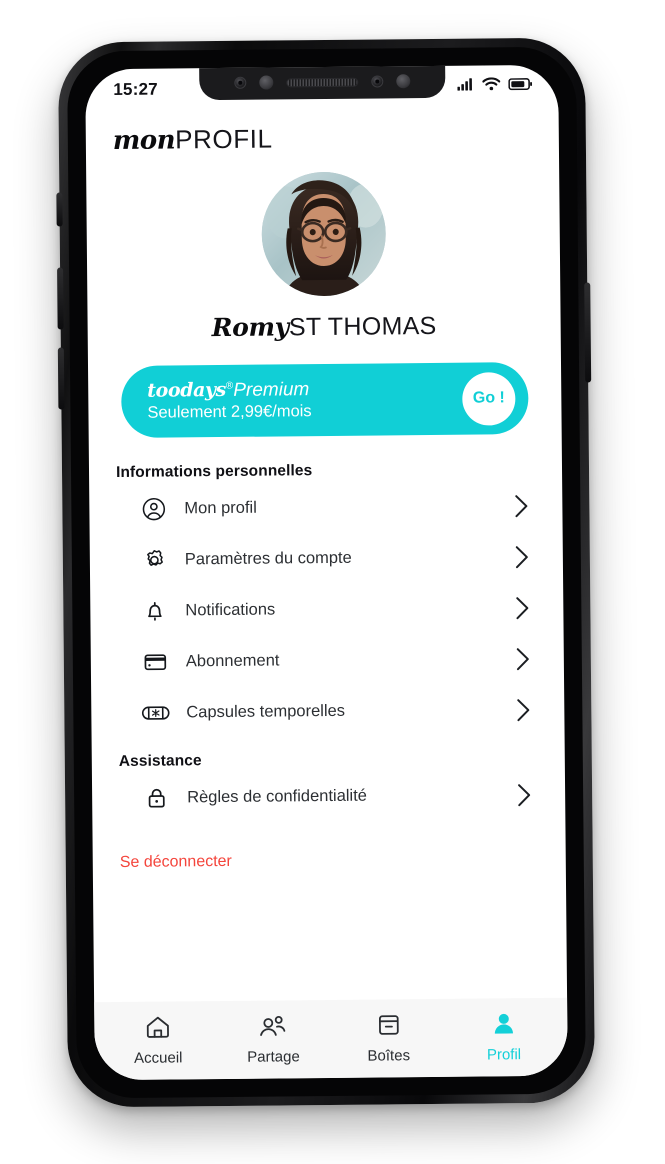 The height and width of the screenshot is (1164, 665). Describe the element at coordinates (402, 81) in the screenshot. I see `ambient-light-sensor-icon` at that location.